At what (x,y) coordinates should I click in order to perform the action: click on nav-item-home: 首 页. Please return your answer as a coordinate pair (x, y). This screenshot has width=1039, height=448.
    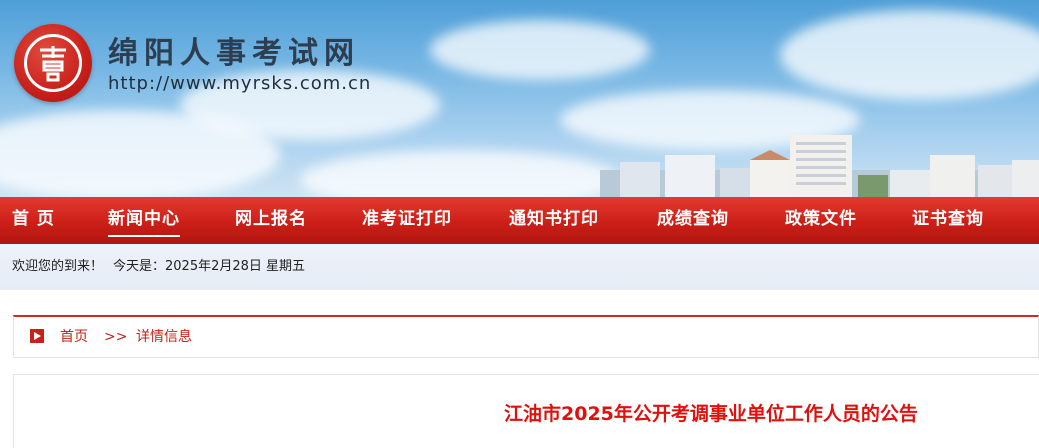
    Looking at the image, I should click on (33, 220).